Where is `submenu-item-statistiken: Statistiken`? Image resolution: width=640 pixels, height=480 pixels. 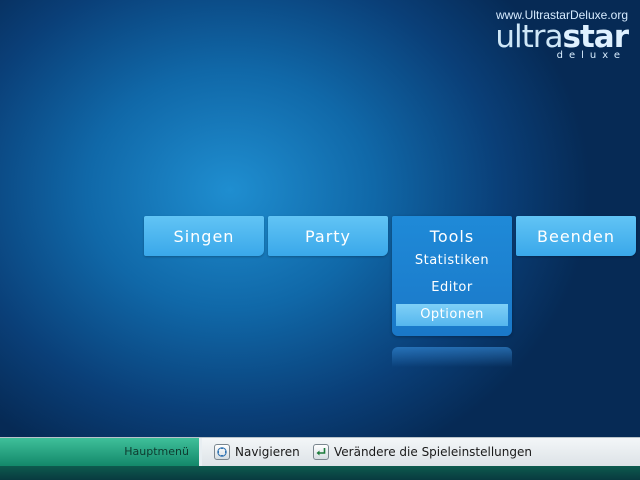 submenu-item-statistiken: Statistiken is located at coordinates (452, 260).